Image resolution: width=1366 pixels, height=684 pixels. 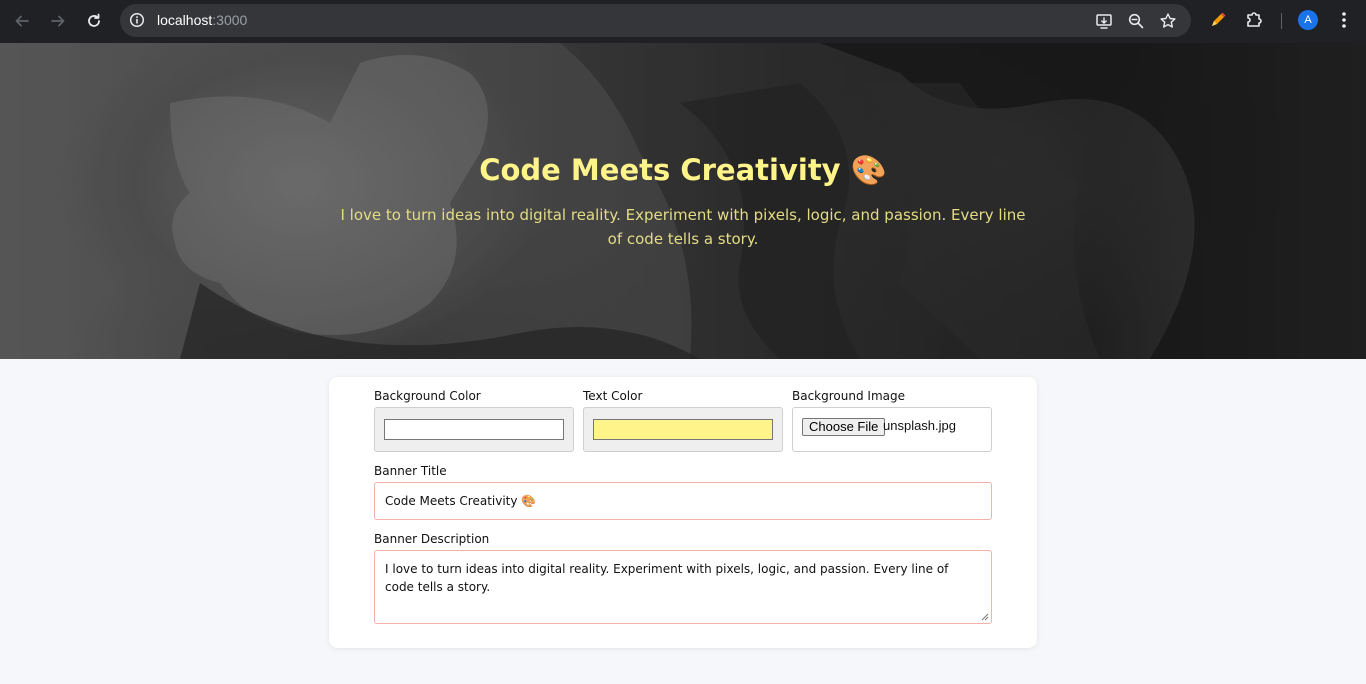 I want to click on text-color-picker, so click(x=683, y=429).